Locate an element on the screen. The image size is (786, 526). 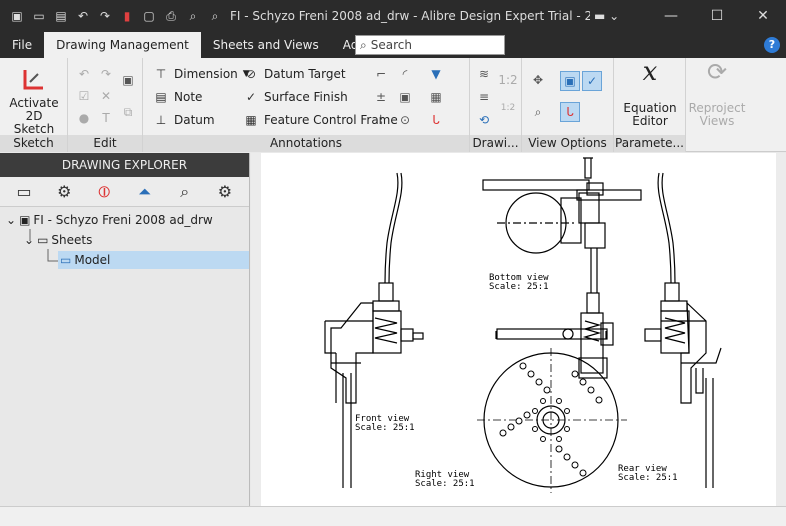
layer-icon: ▼ is located at coordinates (436, 74).